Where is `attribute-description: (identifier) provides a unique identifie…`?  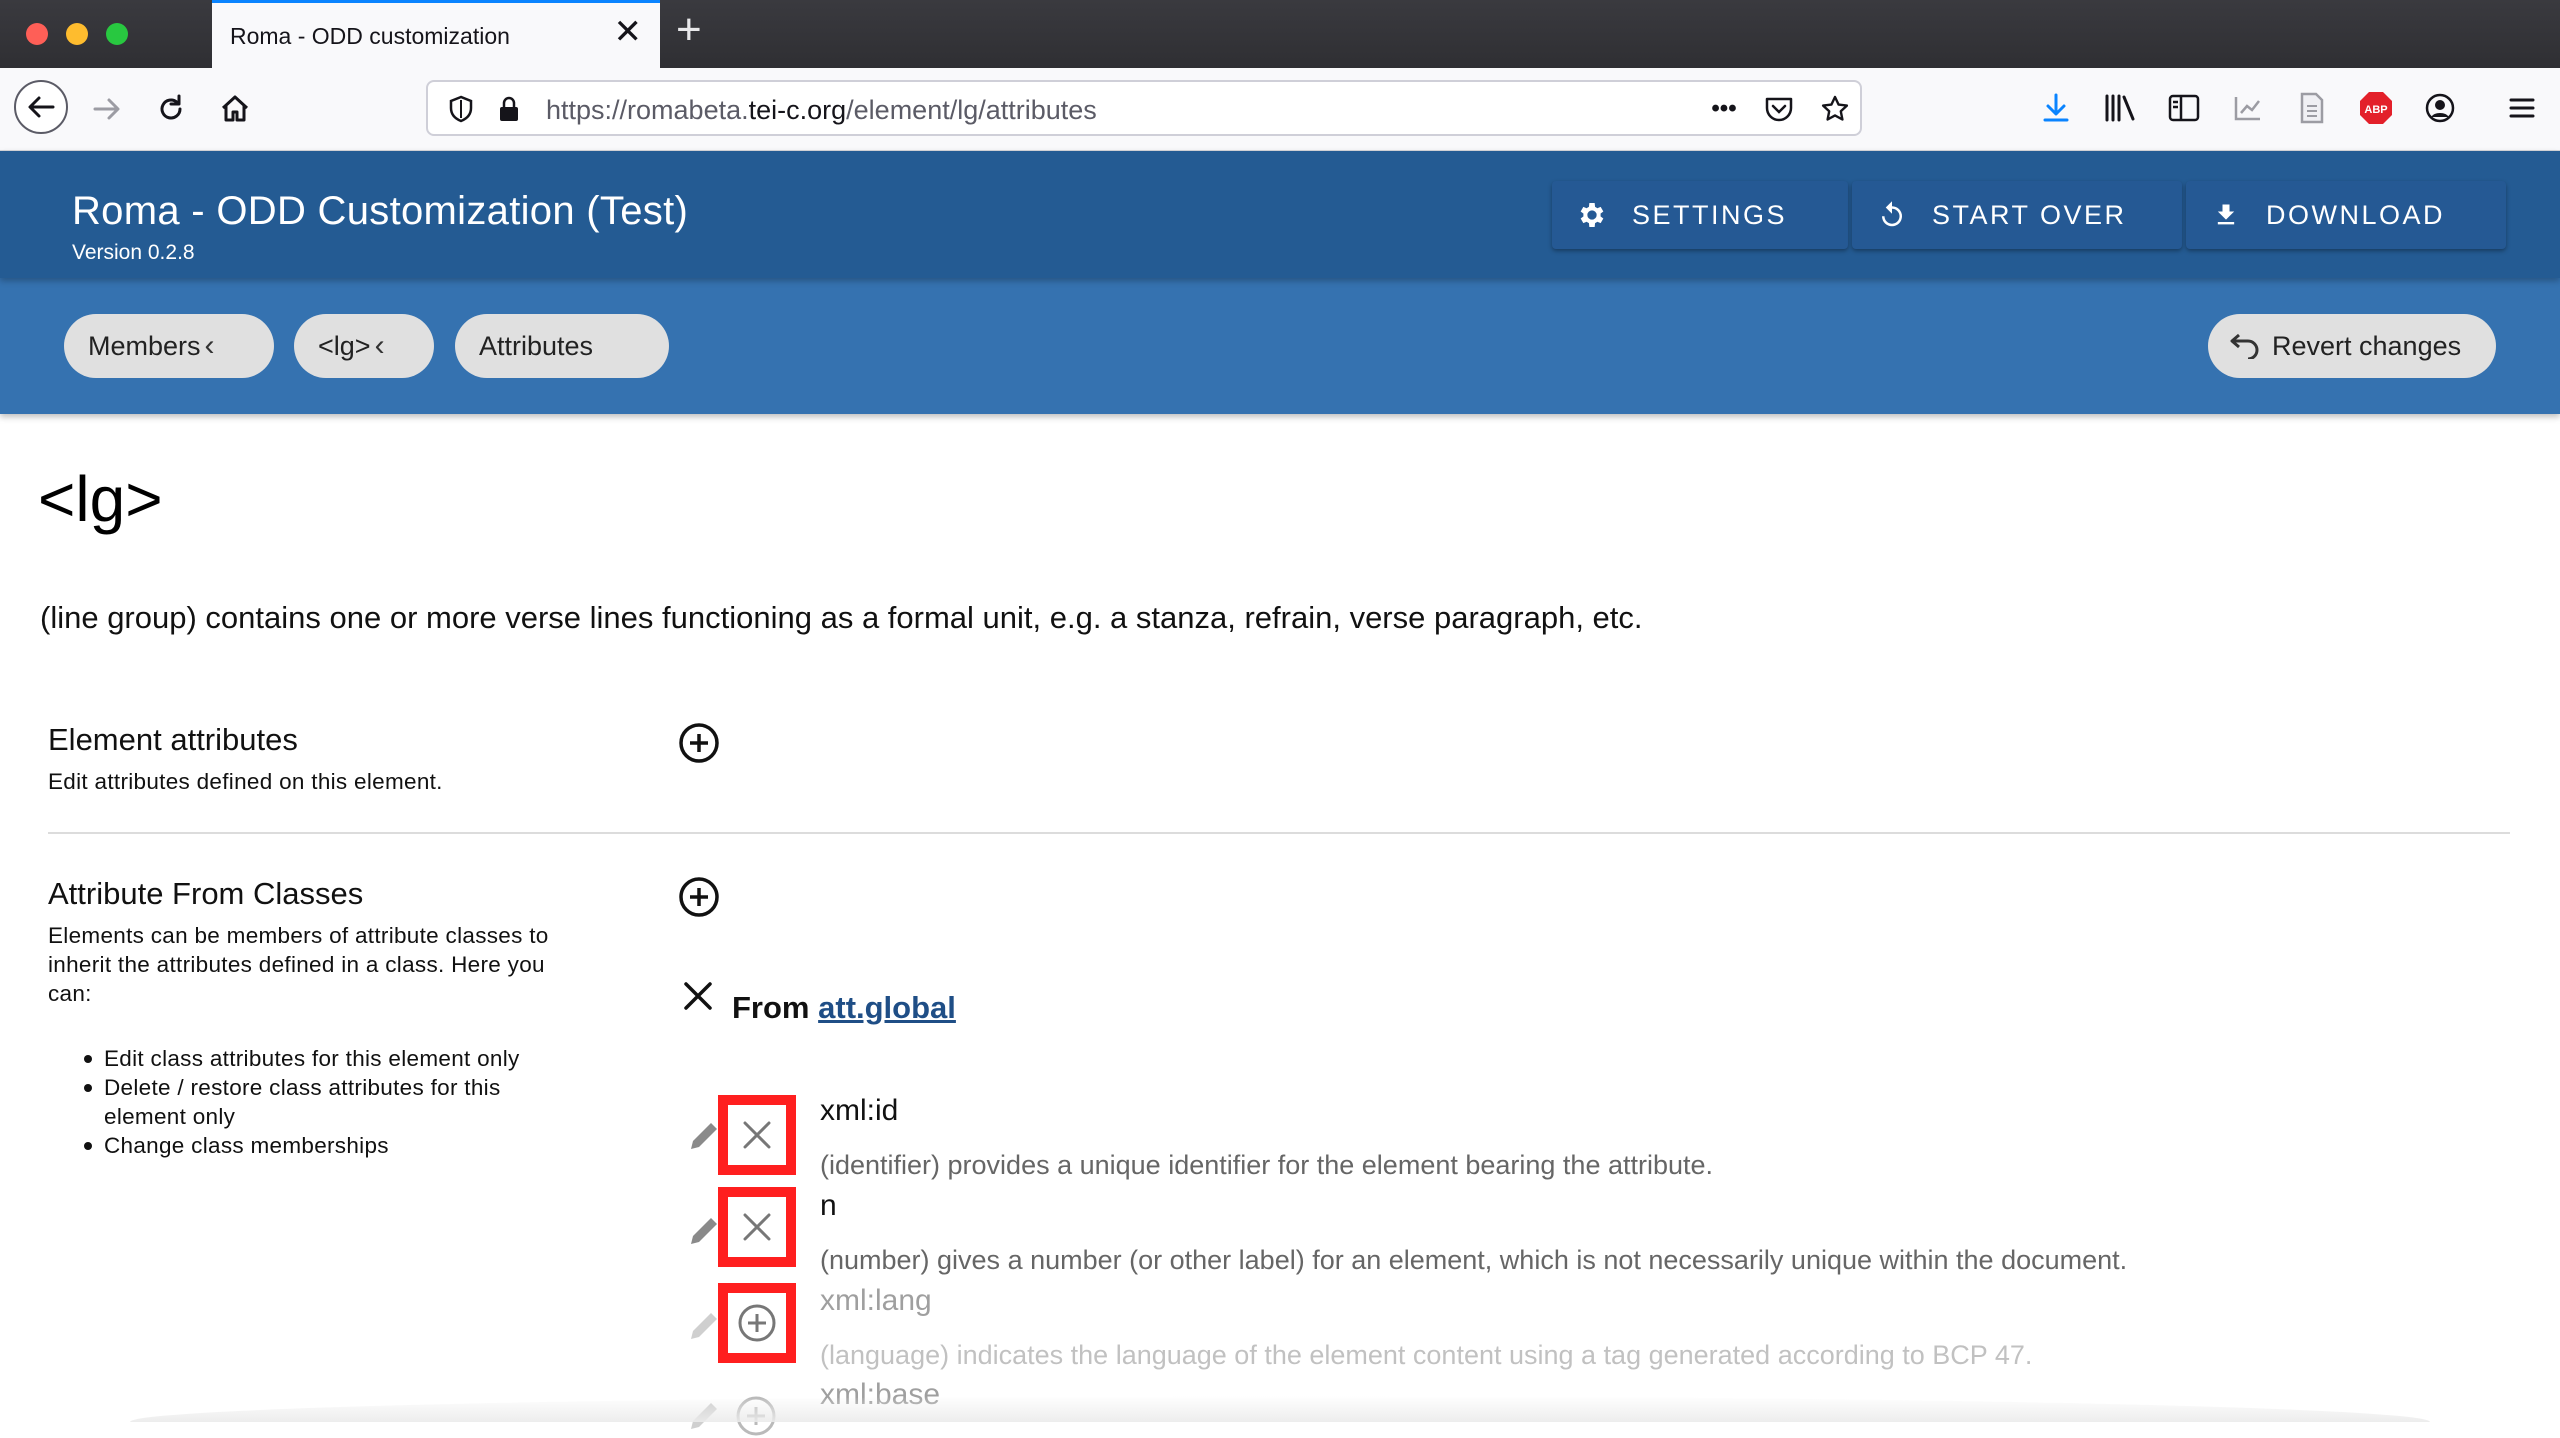 attribute-description: (identifier) provides a unique identifie… is located at coordinates (1267, 1165).